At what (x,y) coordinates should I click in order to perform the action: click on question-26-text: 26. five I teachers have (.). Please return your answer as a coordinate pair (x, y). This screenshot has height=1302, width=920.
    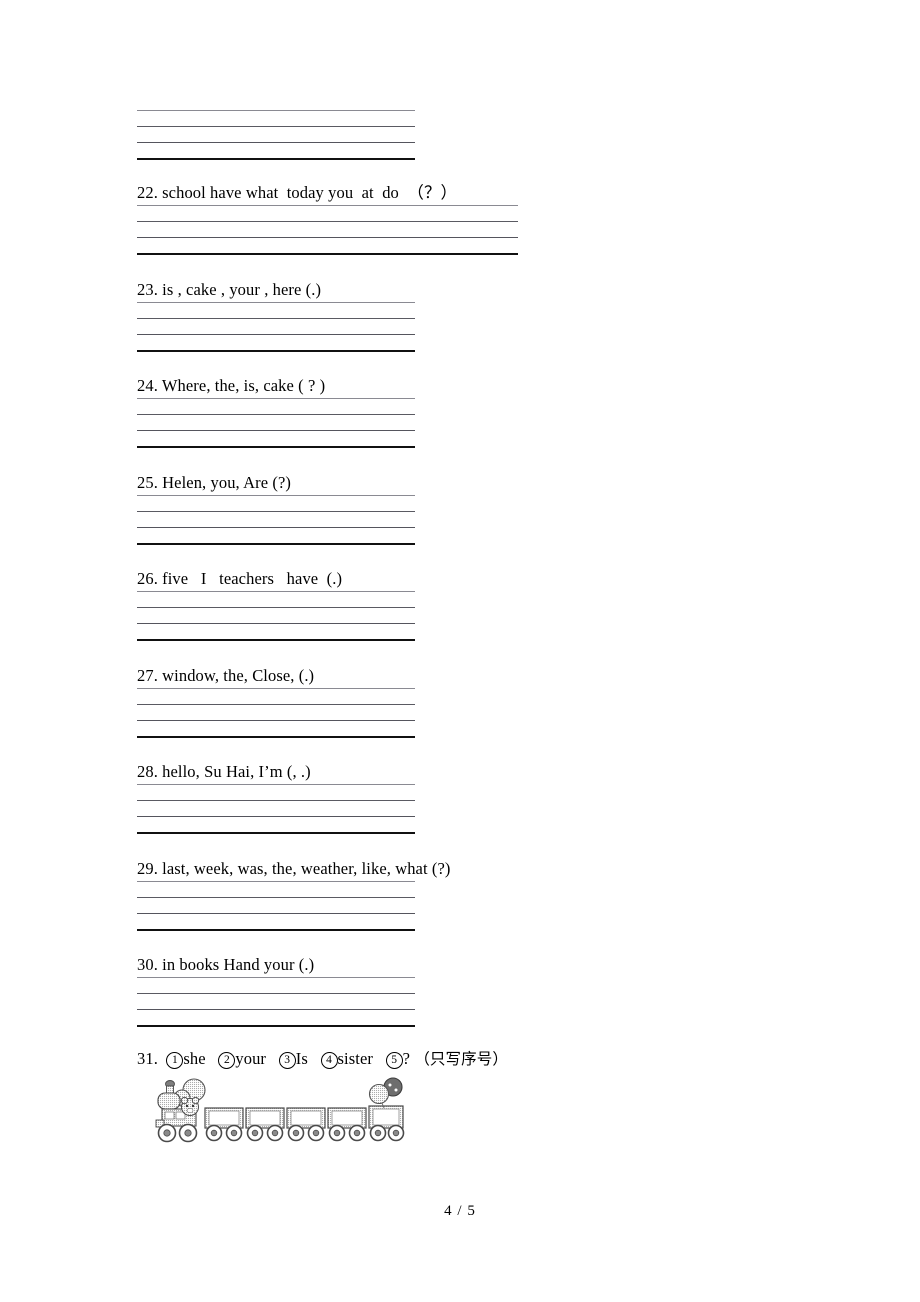
    Looking at the image, I should click on (240, 578).